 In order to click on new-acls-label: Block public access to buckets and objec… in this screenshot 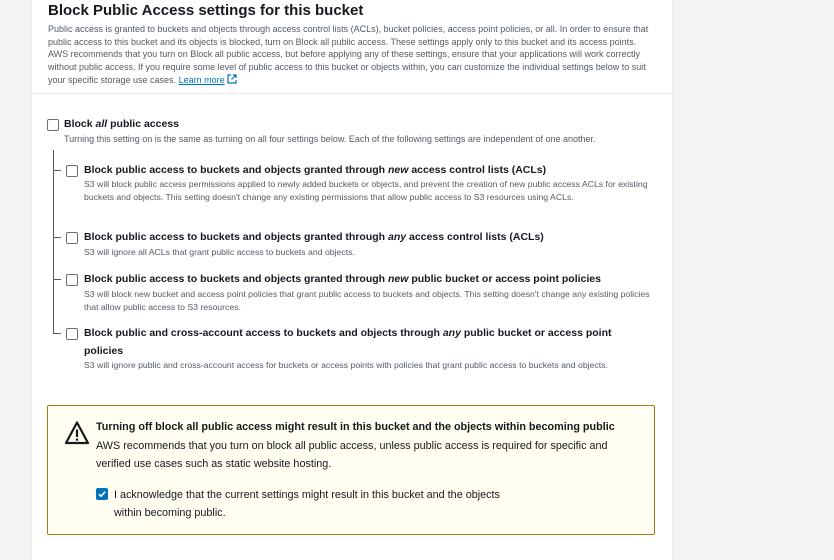, I will do `click(364, 170)`.